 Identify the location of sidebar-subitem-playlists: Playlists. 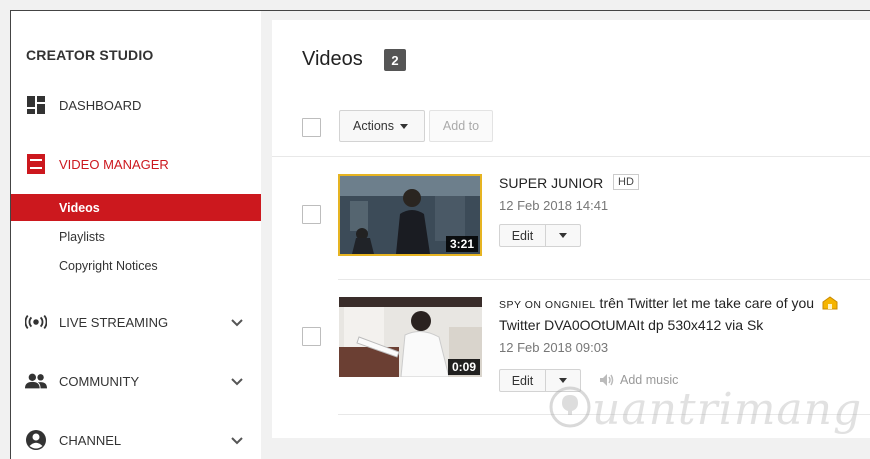
(136, 236).